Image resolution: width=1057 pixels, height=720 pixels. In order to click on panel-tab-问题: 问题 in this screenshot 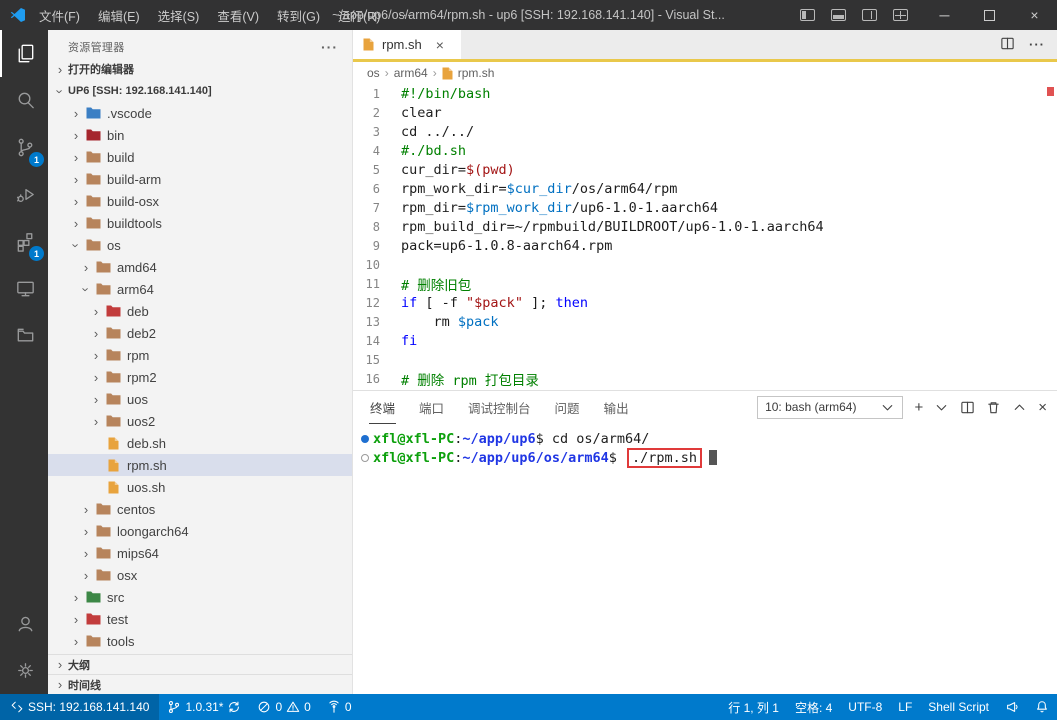, I will do `click(567, 407)`.